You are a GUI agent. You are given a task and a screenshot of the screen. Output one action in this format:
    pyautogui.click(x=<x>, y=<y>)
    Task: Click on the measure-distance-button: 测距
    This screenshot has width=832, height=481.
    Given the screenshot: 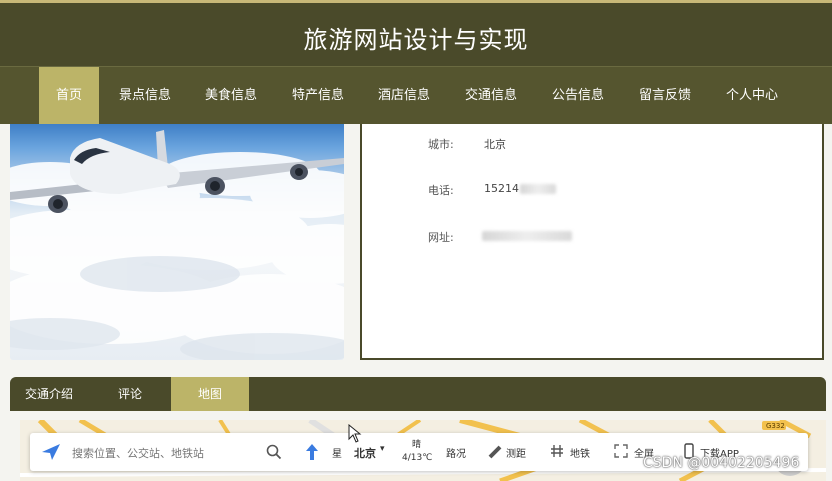 What is the action you would take?
    pyautogui.click(x=516, y=452)
    